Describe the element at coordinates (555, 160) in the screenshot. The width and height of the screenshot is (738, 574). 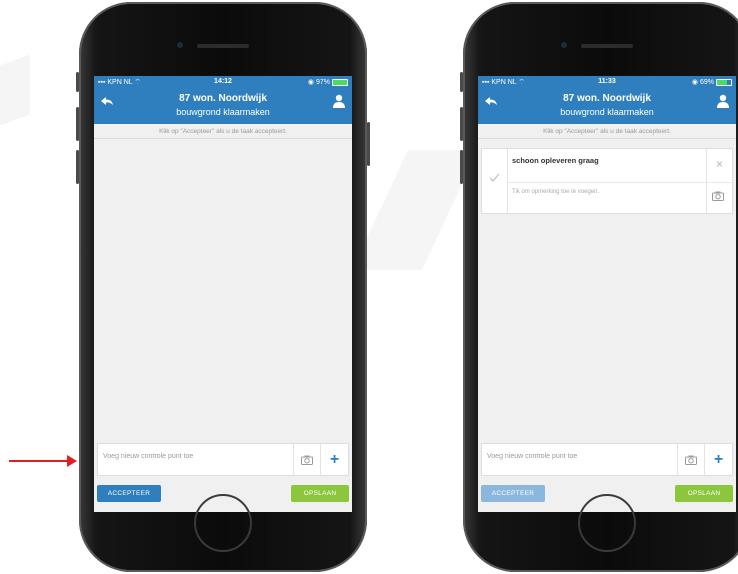
I see `checkpoint-title: schoon opleveren graag` at that location.